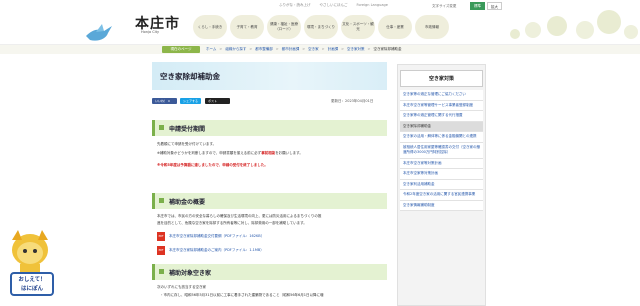 The height and width of the screenshot is (306, 640). What do you see at coordinates (441, 174) in the screenshot?
I see `sidebar-item: 本庄市空家等対策計画` at bounding box center [441, 174].